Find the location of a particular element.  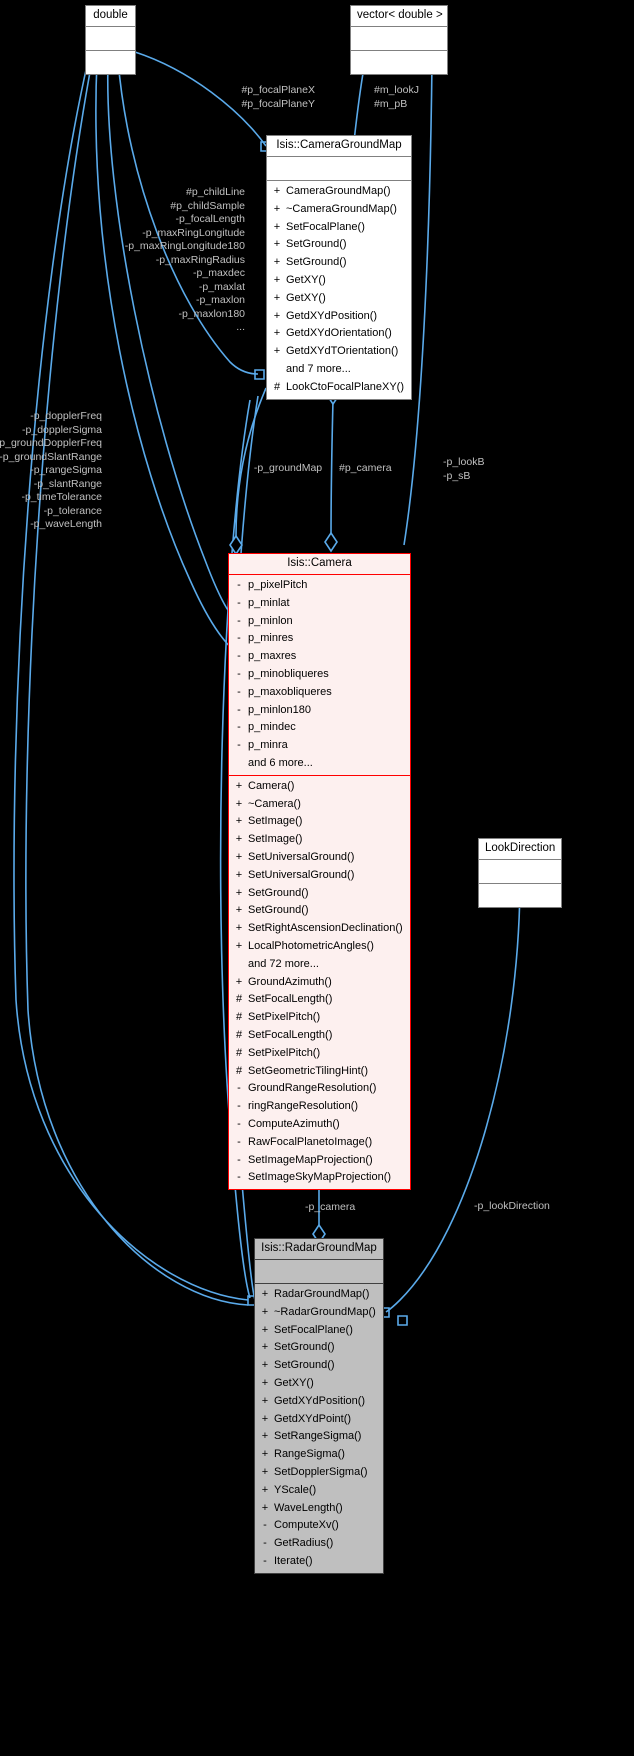

member-name: SetDopplerSigma() is located at coordinates (321, 1471).